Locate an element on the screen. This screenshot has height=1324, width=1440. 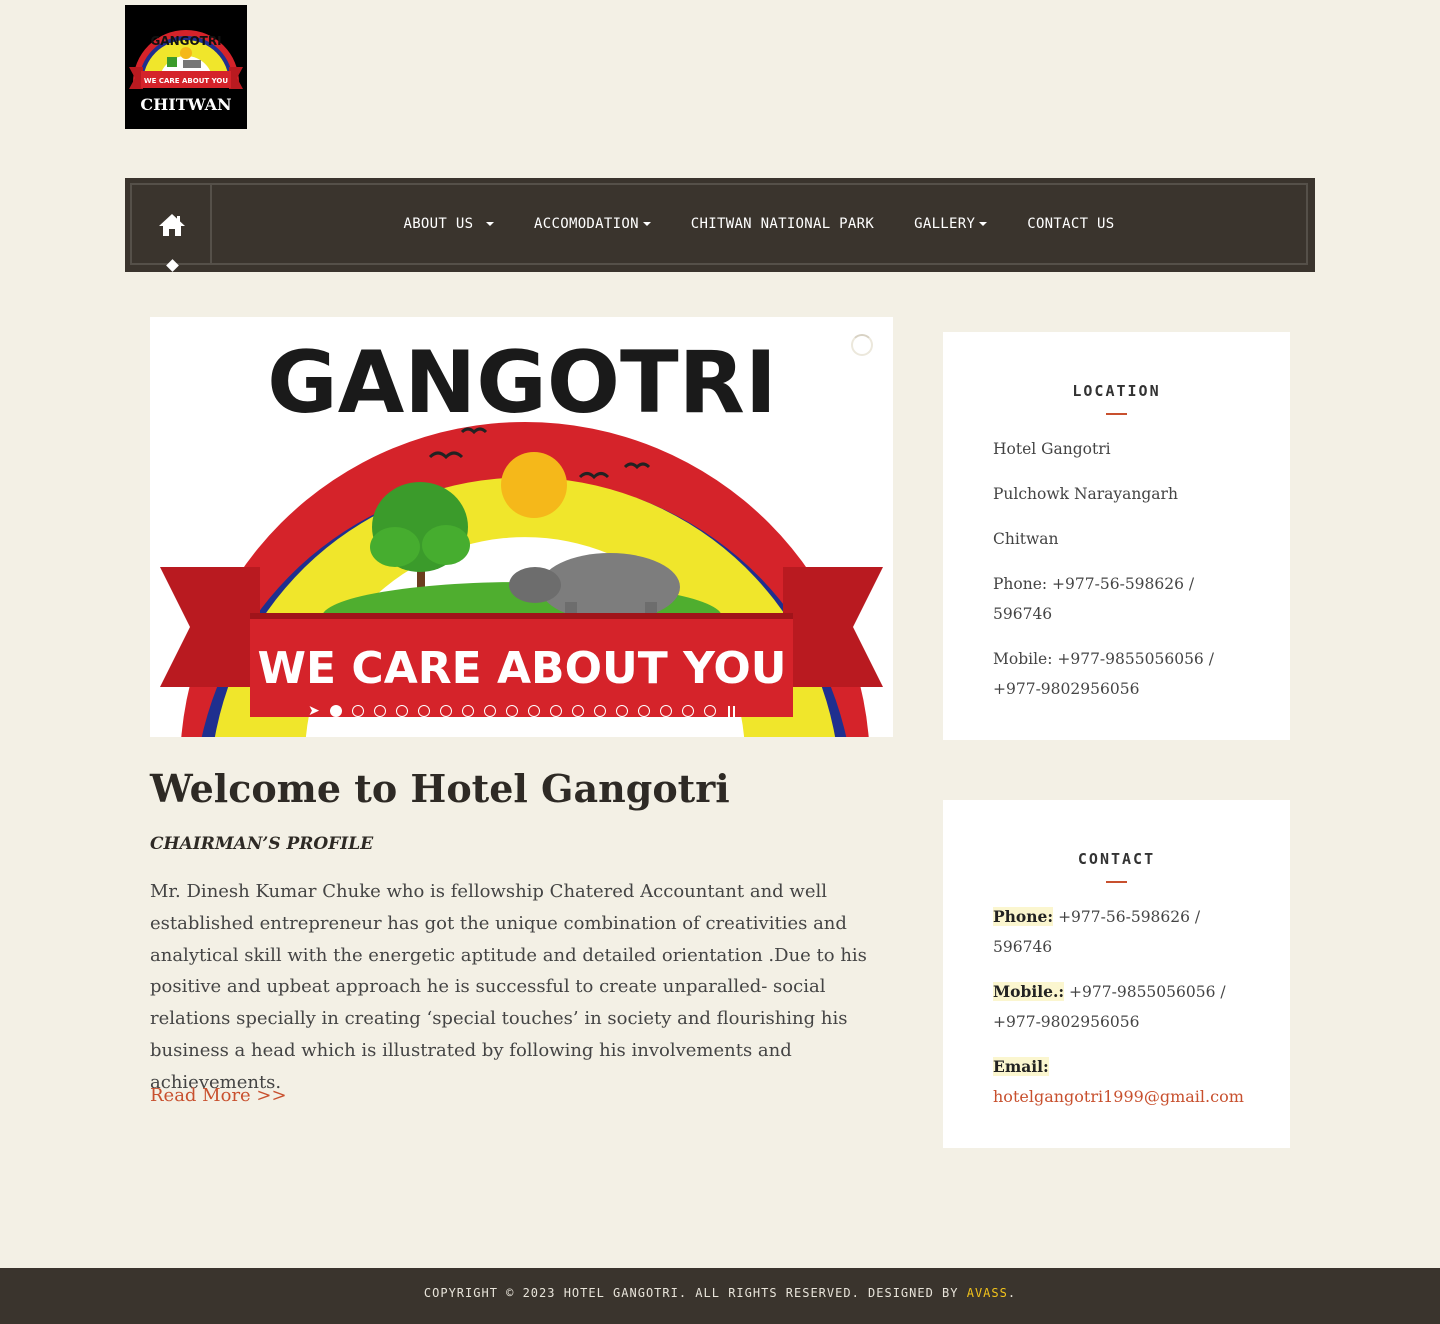
site-logo: GANGOTRI WE CARE ABOUT YOU CHITWAN is located at coordinates (186, 67).